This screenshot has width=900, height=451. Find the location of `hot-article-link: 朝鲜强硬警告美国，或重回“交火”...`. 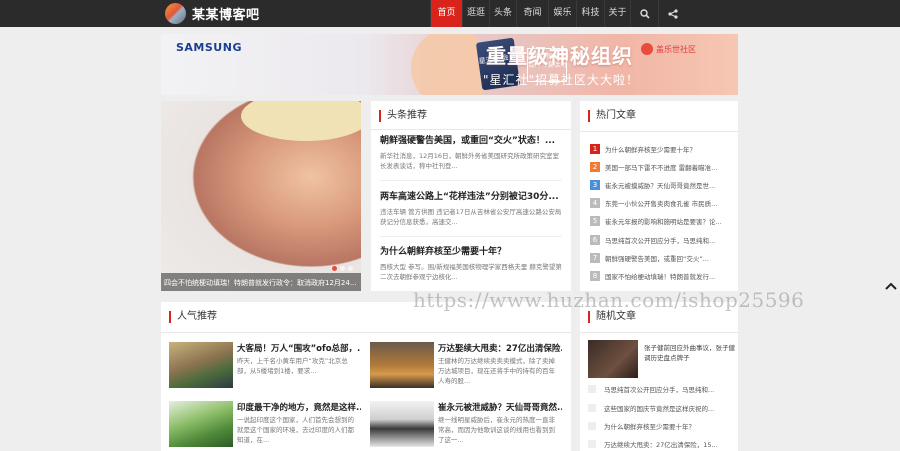

hot-article-link: 朝鲜强硬警告美国，或重回“交火”... is located at coordinates (657, 258).